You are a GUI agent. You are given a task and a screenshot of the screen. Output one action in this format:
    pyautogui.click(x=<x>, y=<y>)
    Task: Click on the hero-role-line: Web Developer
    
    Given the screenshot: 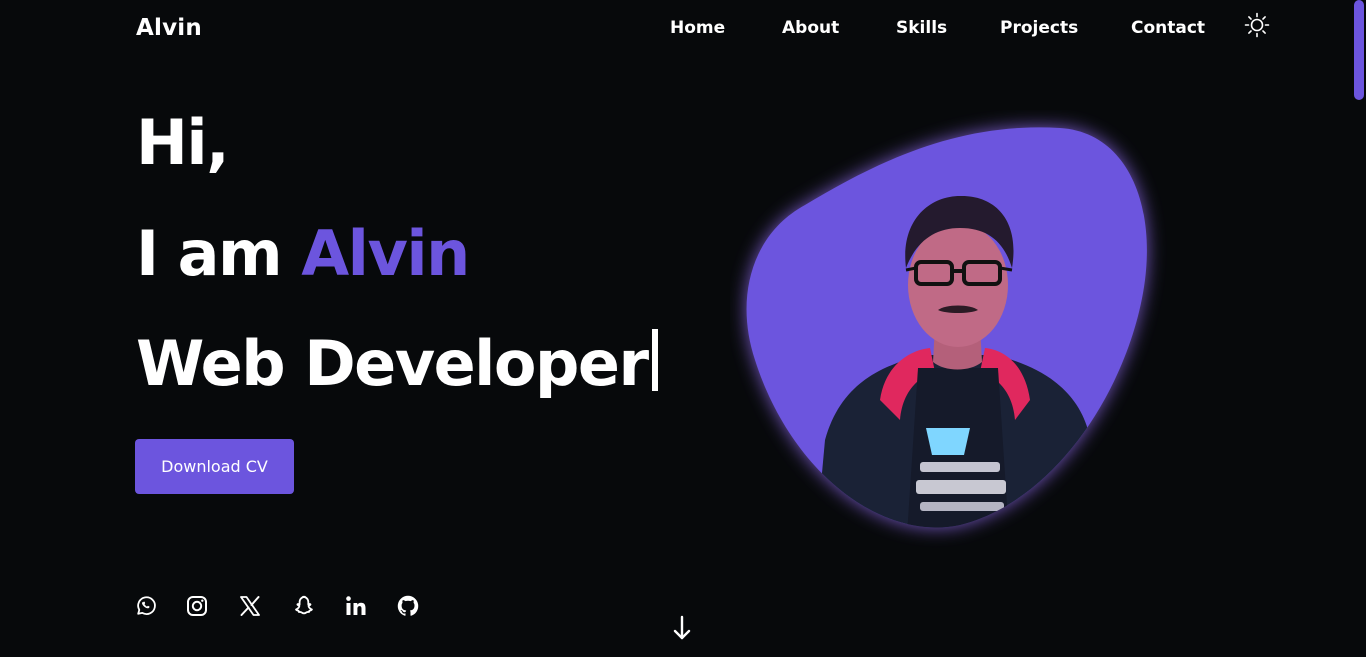 What is the action you would take?
    pyautogui.click(x=397, y=364)
    